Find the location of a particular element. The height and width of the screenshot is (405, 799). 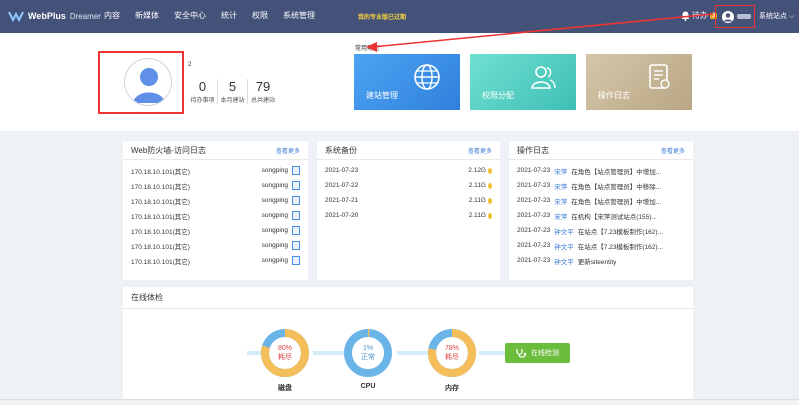

nav-item-content: 内容 is located at coordinates (112, 15).